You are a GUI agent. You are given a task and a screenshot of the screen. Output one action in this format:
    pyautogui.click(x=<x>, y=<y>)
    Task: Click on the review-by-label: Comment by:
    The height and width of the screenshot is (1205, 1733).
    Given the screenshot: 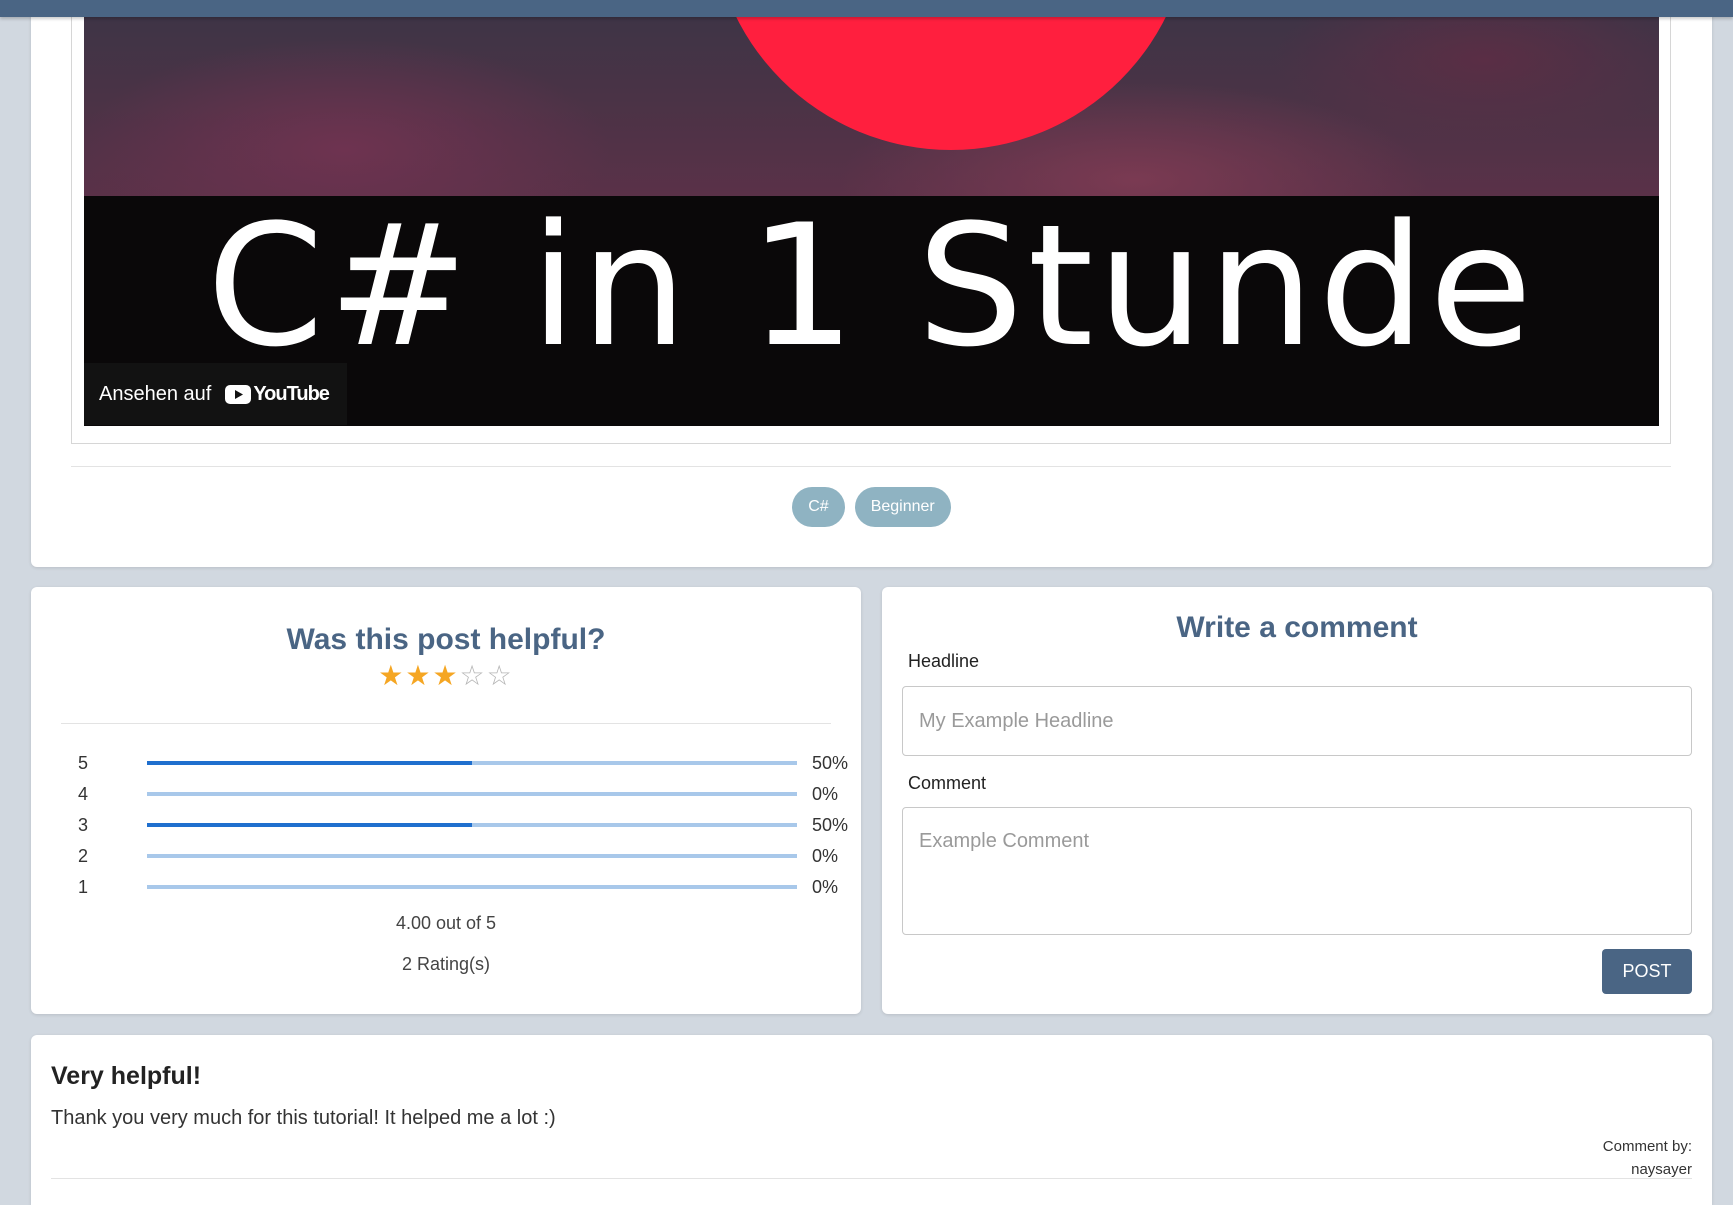 What is the action you would take?
    pyautogui.click(x=1647, y=1146)
    